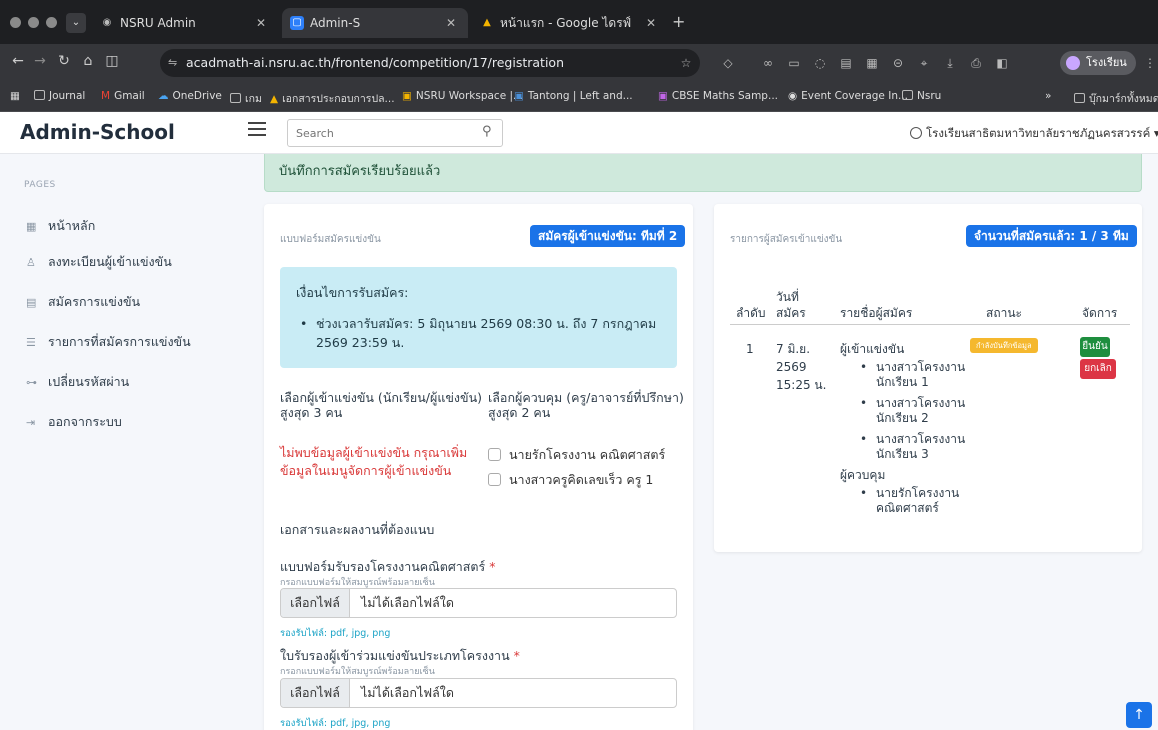 The image size is (1158, 730). I want to click on hamburger-menu-icon, so click(257, 130).